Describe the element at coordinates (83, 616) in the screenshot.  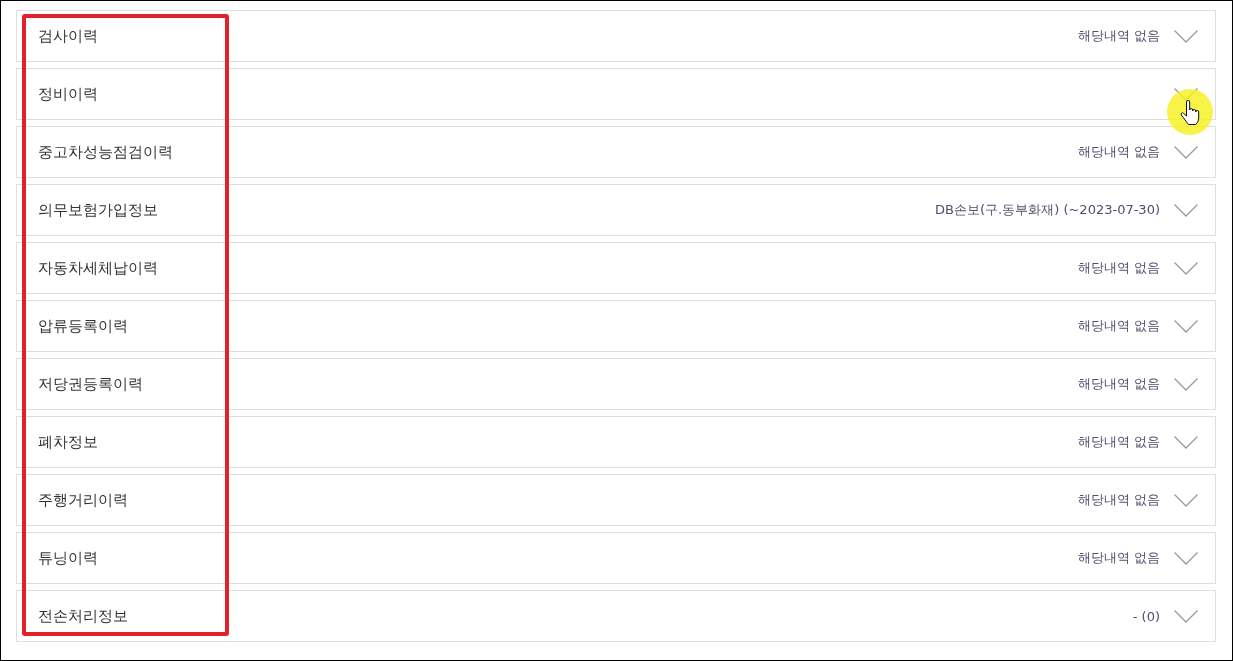
I see `section-title: 전손처리정보` at that location.